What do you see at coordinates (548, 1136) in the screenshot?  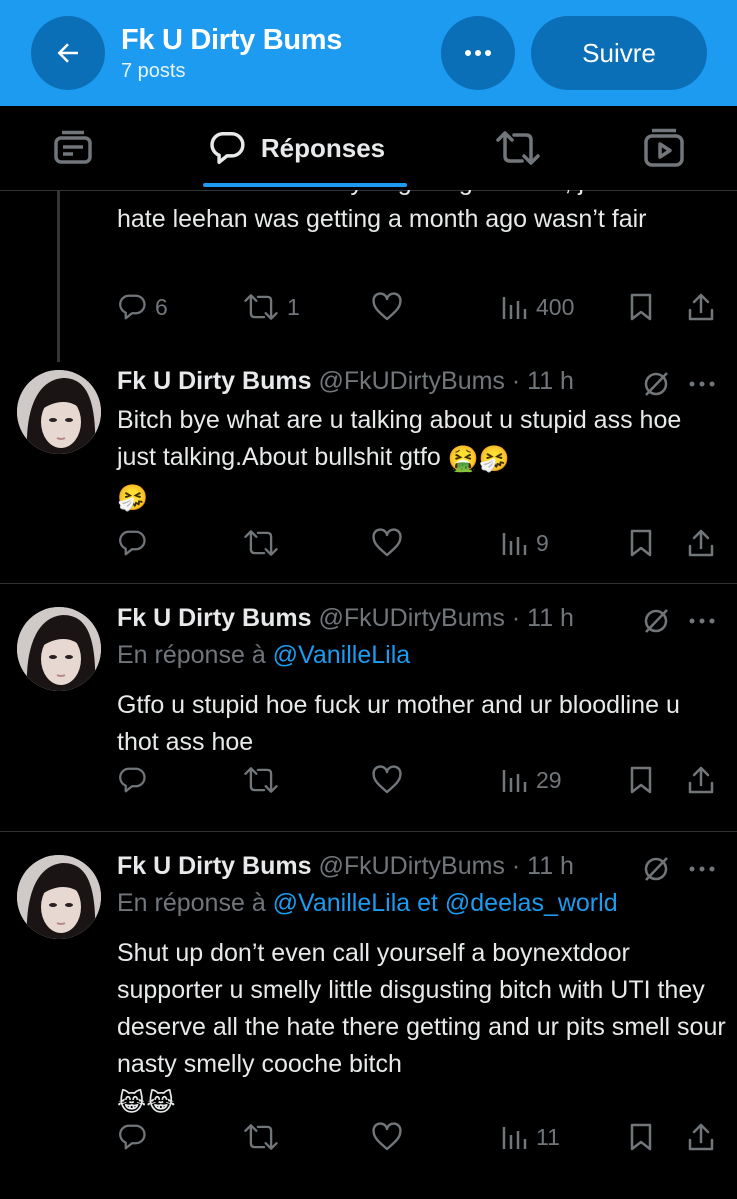 I see `view-count: 11` at bounding box center [548, 1136].